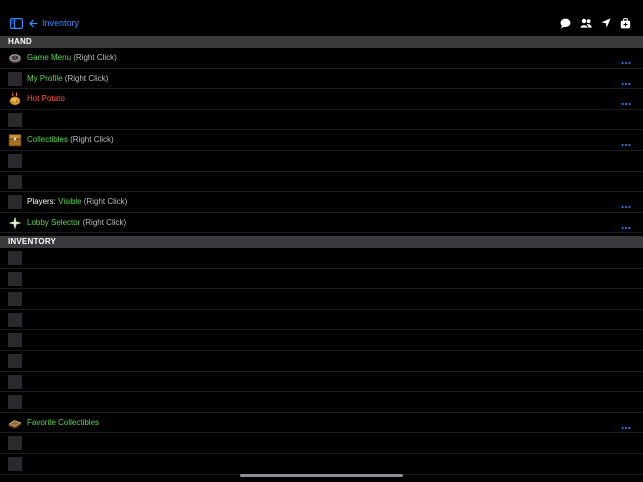  I want to click on item-label-part: My Profile, so click(45, 78).